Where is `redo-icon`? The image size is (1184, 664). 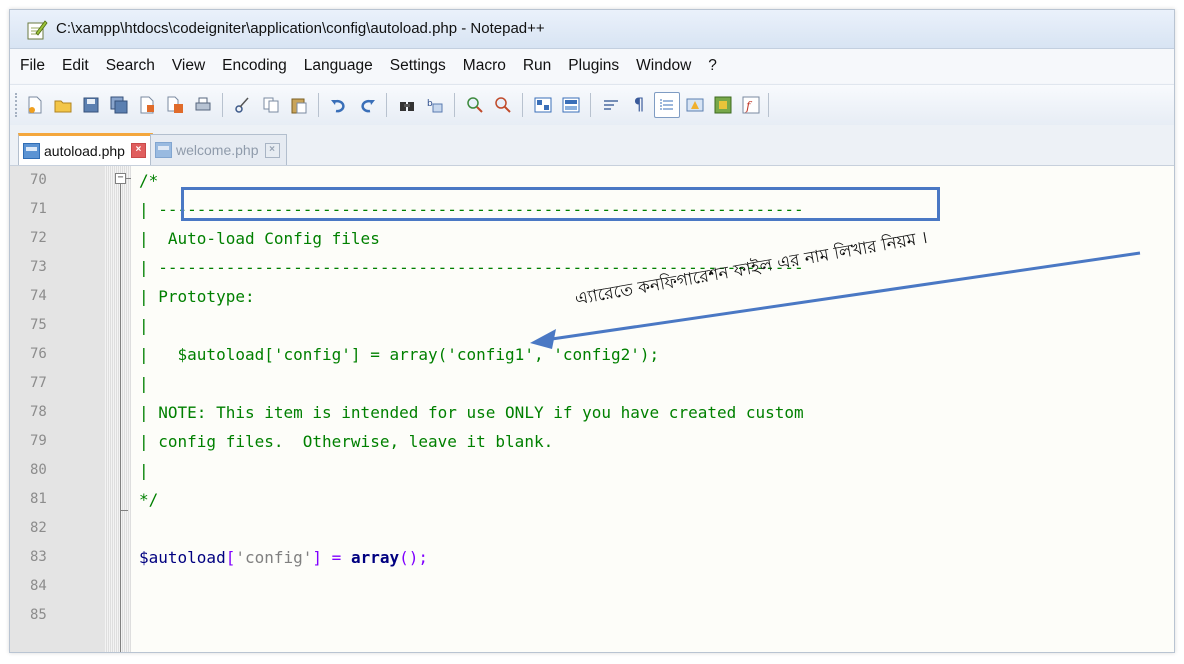
redo-icon is located at coordinates (367, 105).